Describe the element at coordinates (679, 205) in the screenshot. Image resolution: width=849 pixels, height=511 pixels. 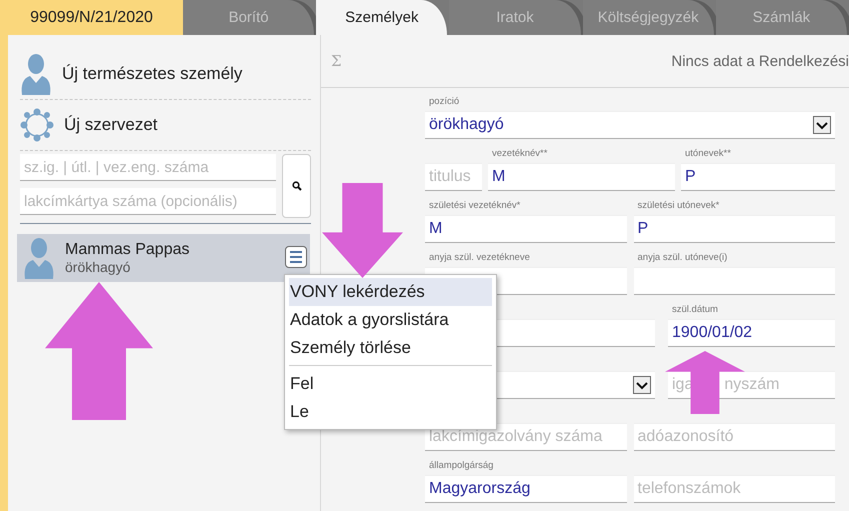
I see `field-label: születési utónevek*` at that location.